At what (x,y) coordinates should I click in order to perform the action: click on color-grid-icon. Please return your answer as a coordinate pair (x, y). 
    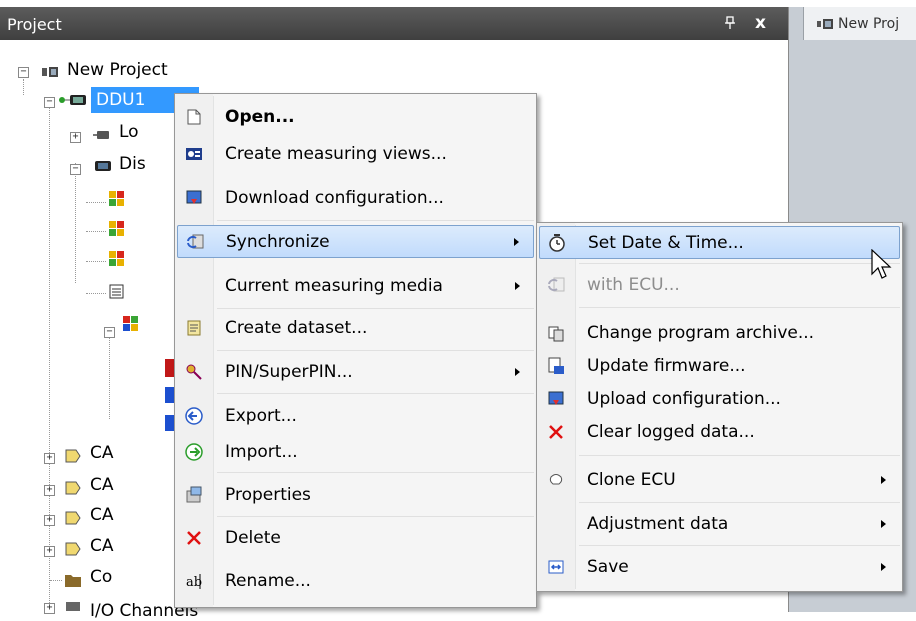
    Looking at the image, I should click on (130, 323).